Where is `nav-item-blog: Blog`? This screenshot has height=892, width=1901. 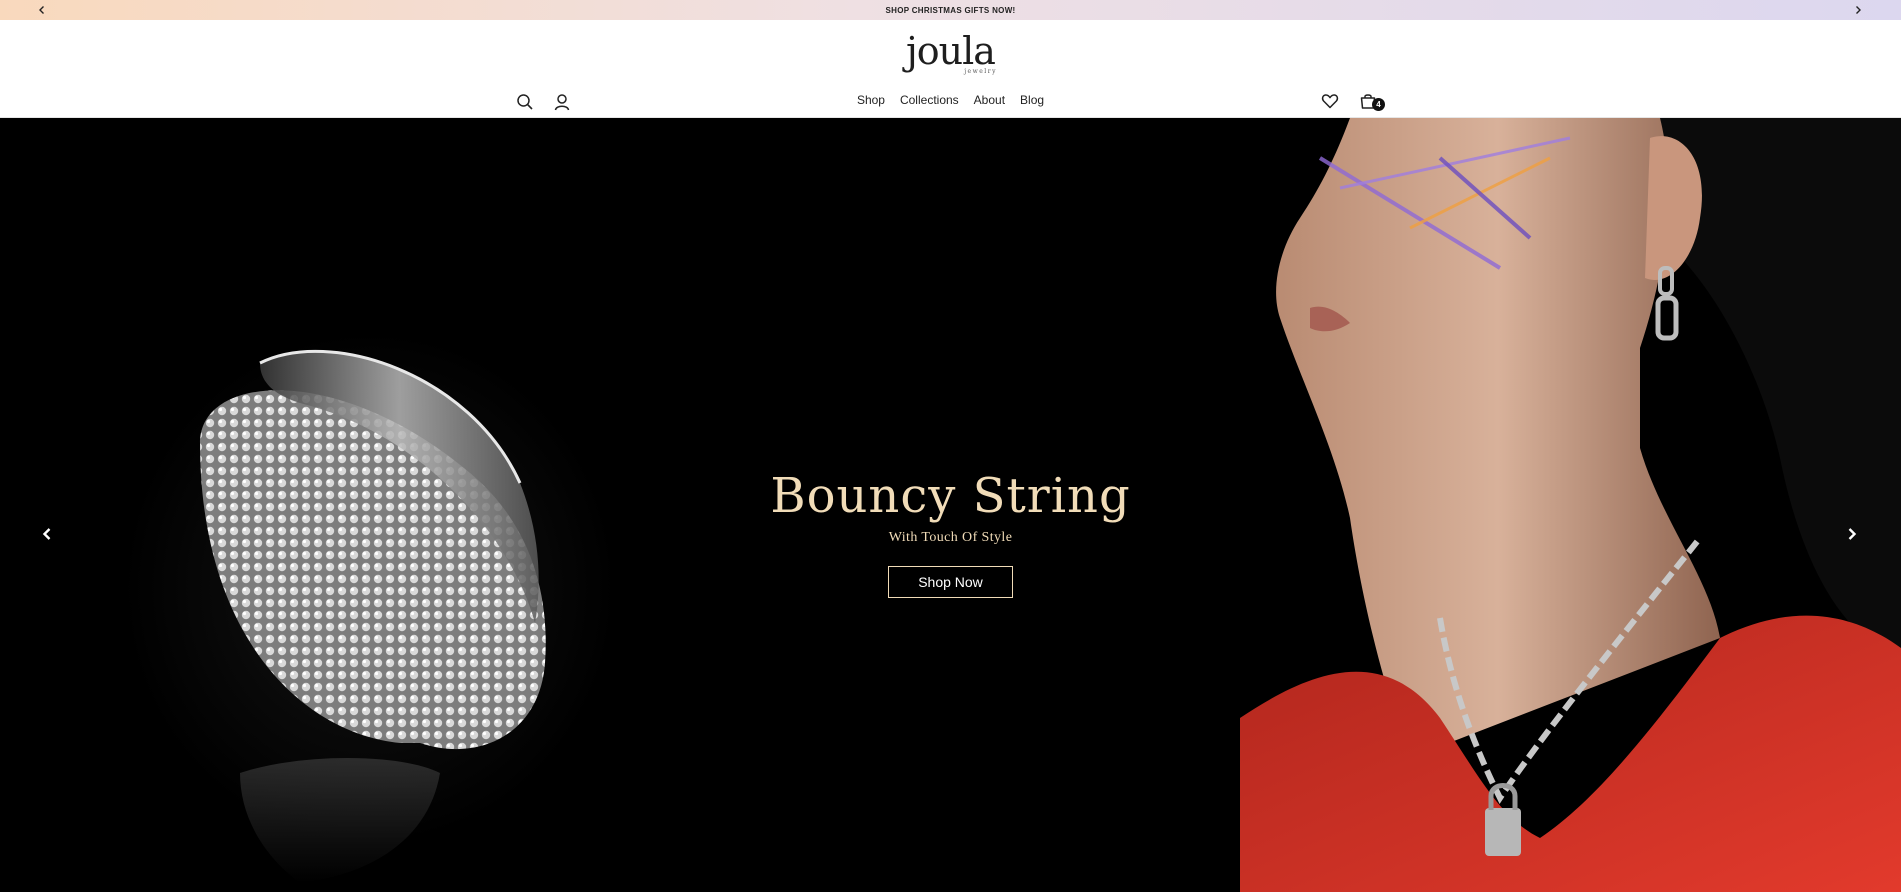
nav-item-blog: Blog is located at coordinates (1032, 100).